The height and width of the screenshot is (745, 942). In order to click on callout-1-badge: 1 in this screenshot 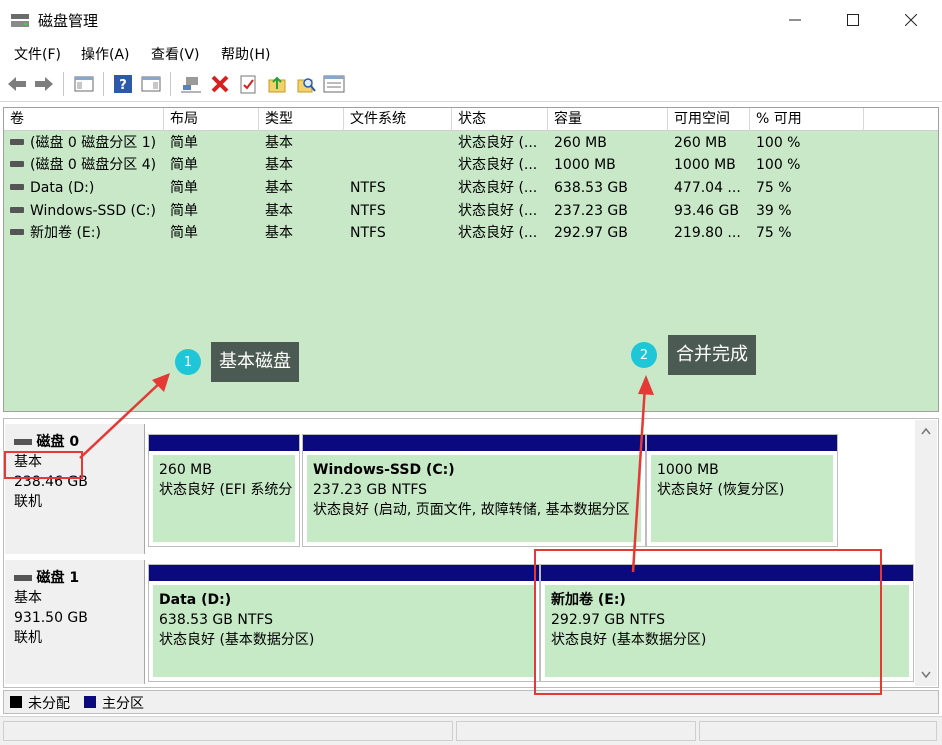, I will do `click(188, 362)`.